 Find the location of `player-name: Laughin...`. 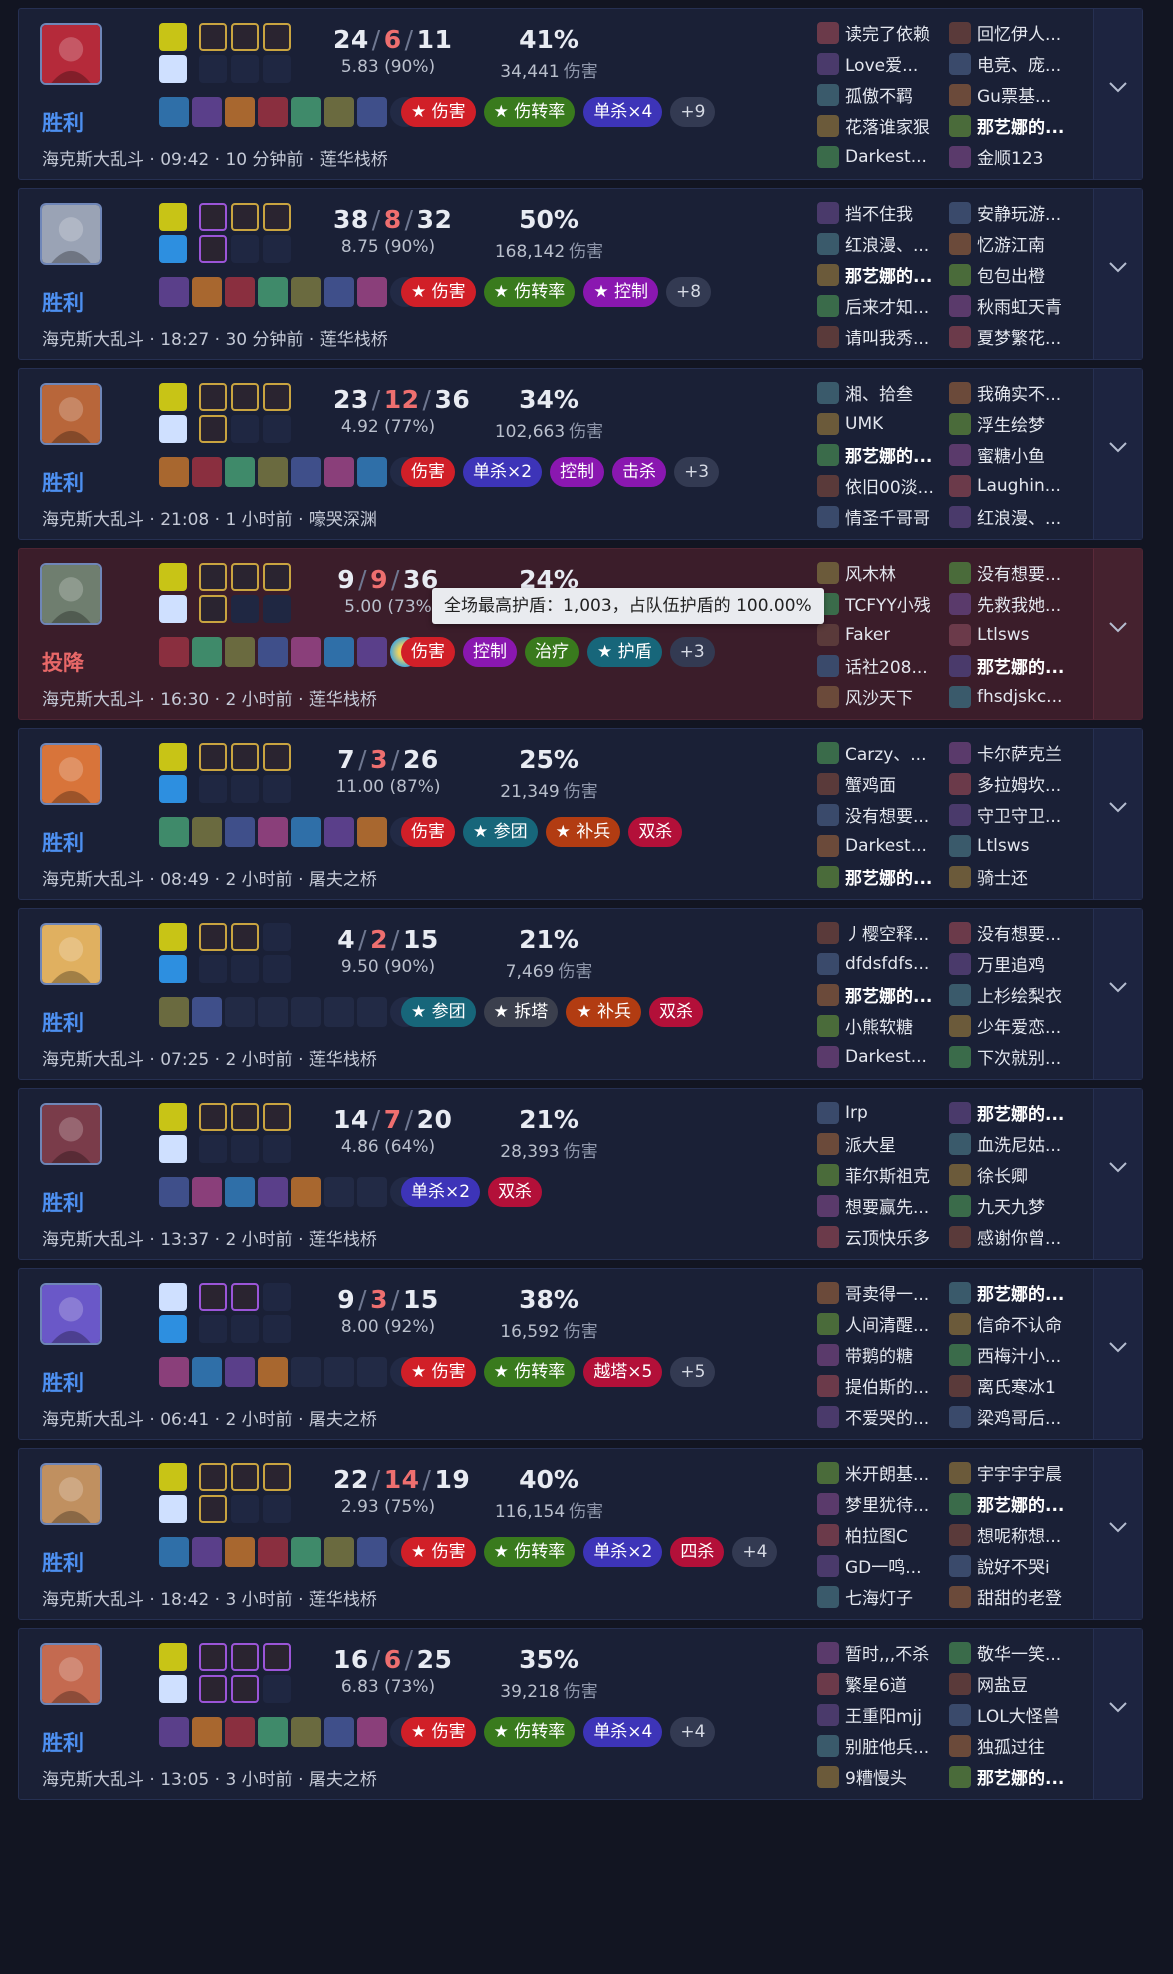

player-name: Laughin... is located at coordinates (1019, 486).